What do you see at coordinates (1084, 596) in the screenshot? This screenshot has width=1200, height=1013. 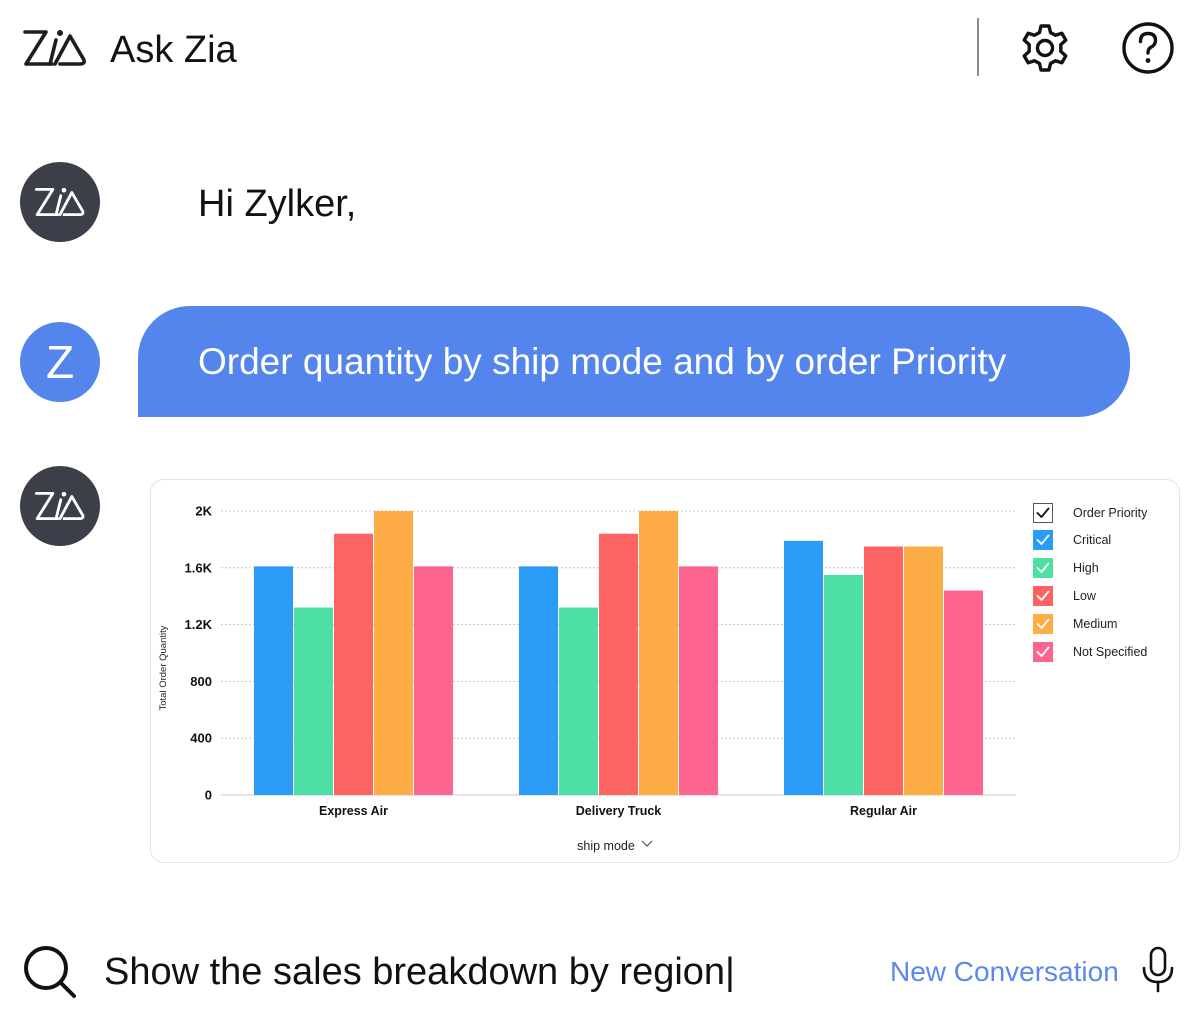 I see `legend-label: Low` at bounding box center [1084, 596].